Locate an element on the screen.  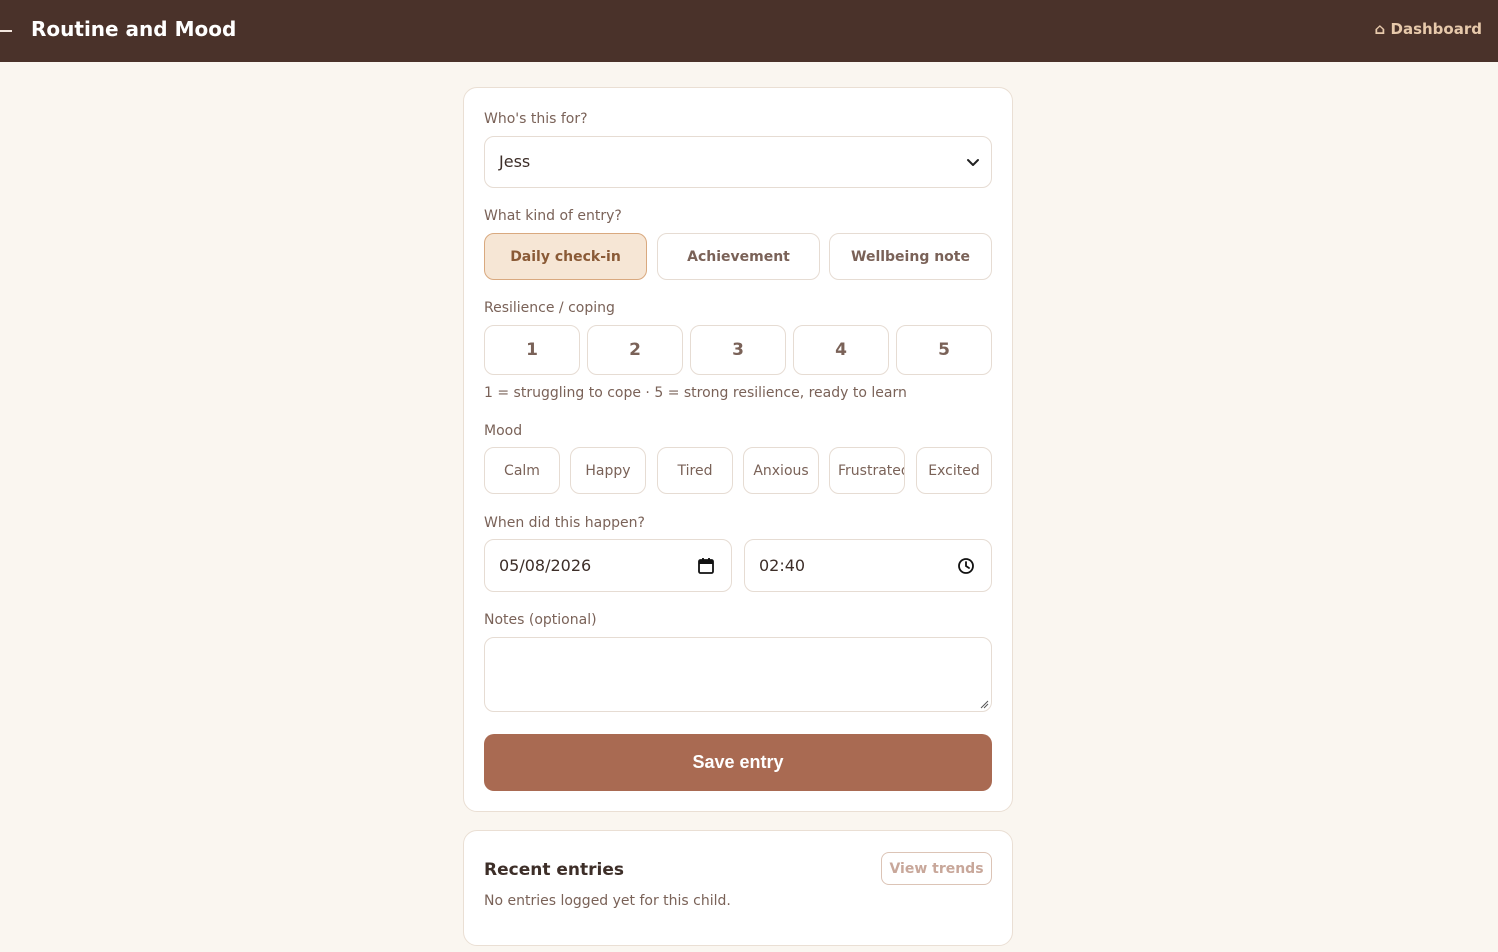
chevron-down-icon is located at coordinates (973, 162).